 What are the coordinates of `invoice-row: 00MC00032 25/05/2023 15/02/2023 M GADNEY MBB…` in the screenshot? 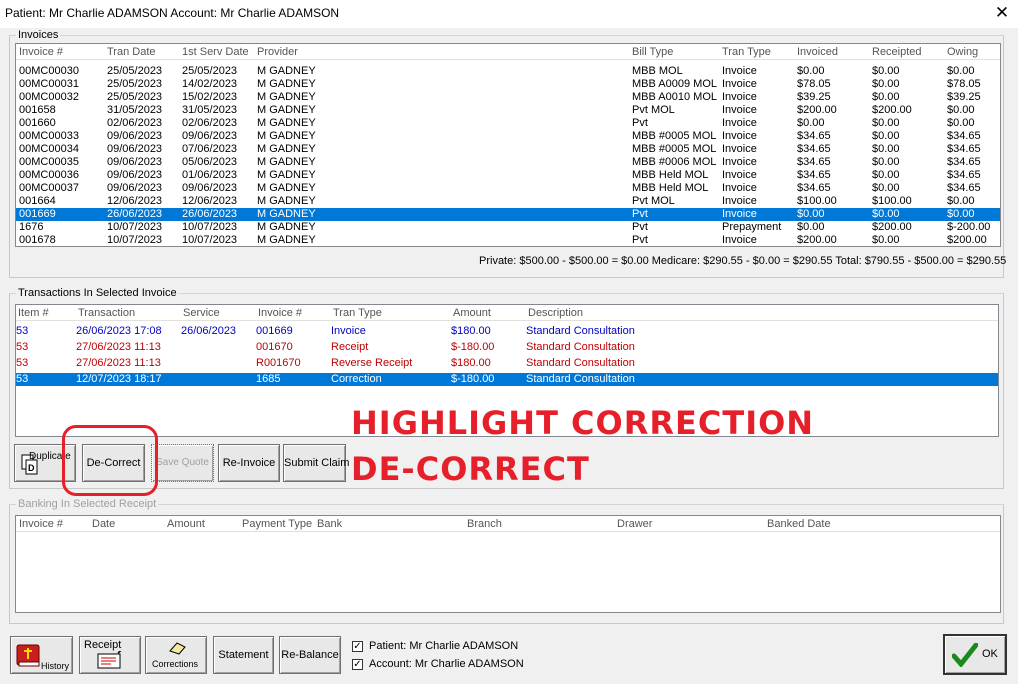 It's located at (508, 97).